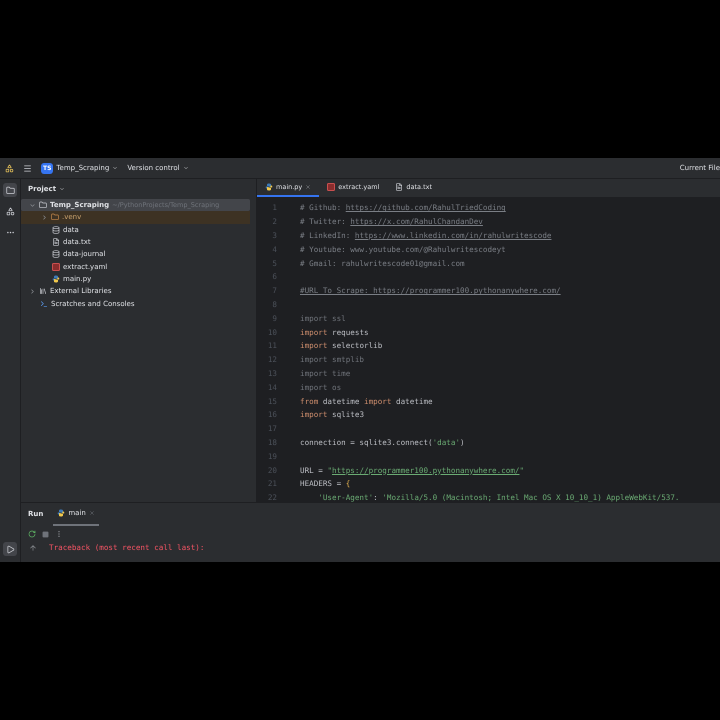  I want to click on library-icon, so click(43, 291).